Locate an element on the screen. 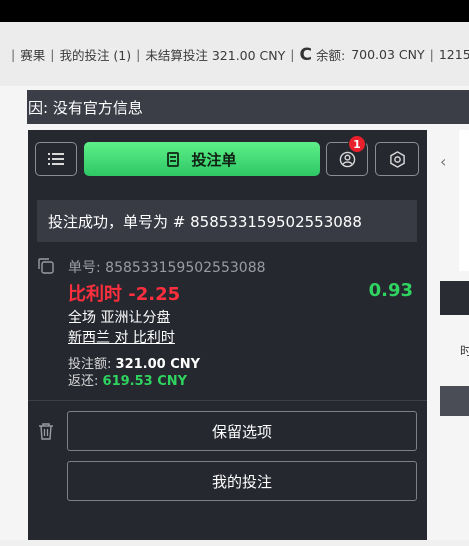 This screenshot has width=469, height=546. notice-text: 因: 没有官方信息 is located at coordinates (85, 107).